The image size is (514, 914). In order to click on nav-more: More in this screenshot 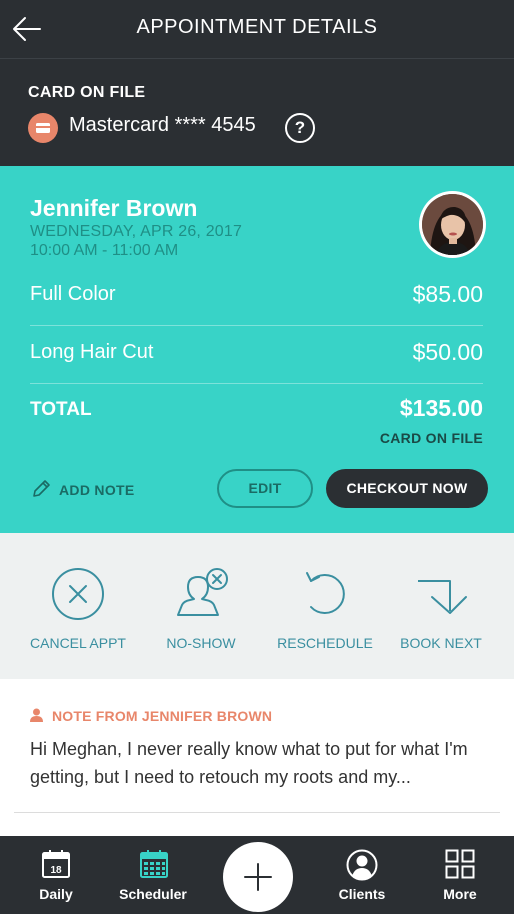, I will do `click(460, 875)`.